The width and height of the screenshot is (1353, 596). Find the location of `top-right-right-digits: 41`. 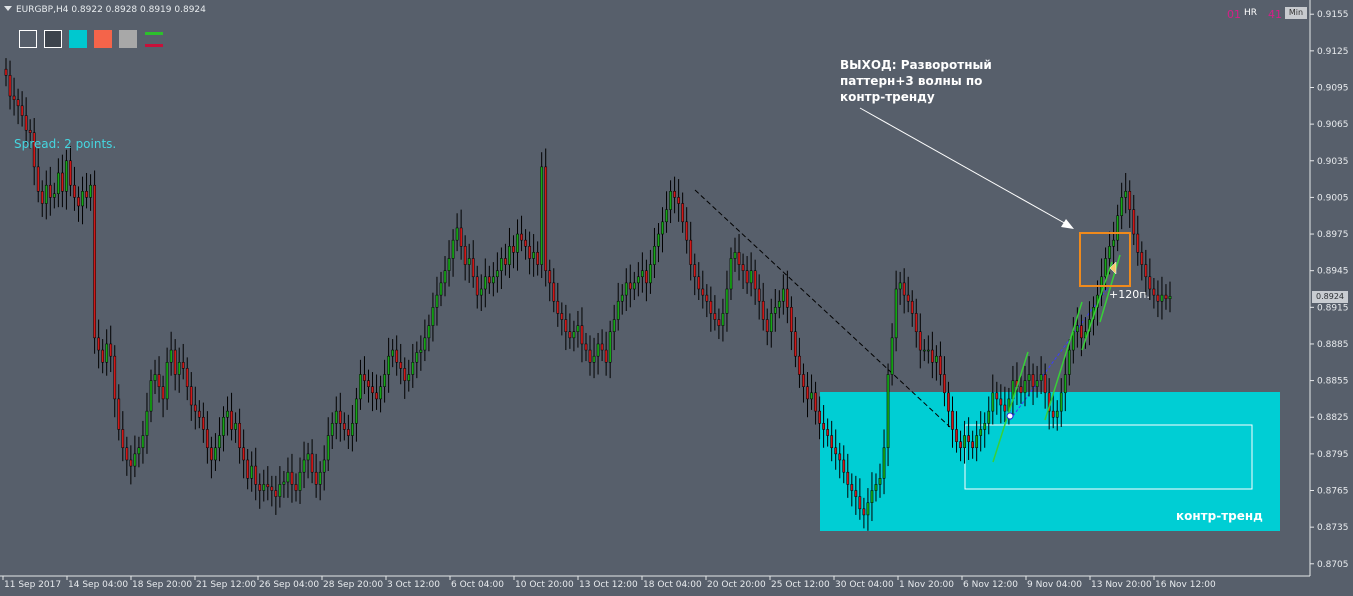

top-right-right-digits: 41 is located at coordinates (1275, 14).